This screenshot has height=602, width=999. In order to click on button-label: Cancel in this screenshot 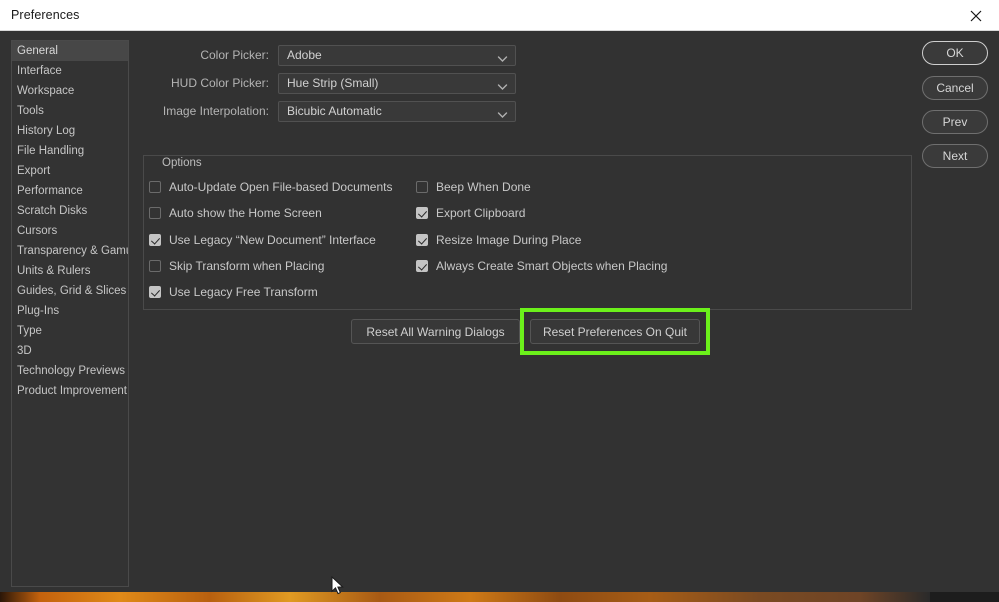, I will do `click(955, 88)`.